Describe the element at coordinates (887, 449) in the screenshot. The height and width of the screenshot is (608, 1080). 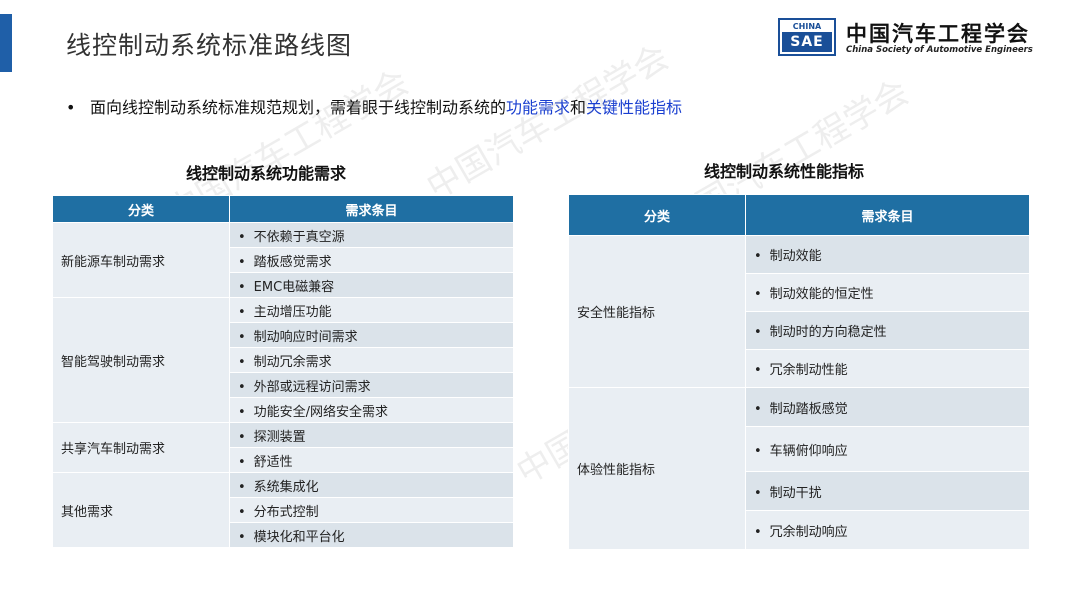
I see `requirement-item: 车辆俯仰响应` at that location.